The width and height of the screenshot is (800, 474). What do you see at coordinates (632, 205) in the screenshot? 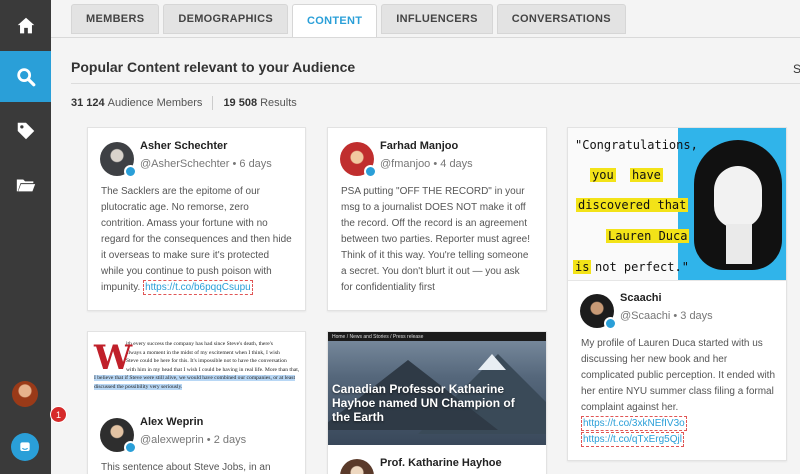
I see `quote-line: discovered that` at bounding box center [632, 205].